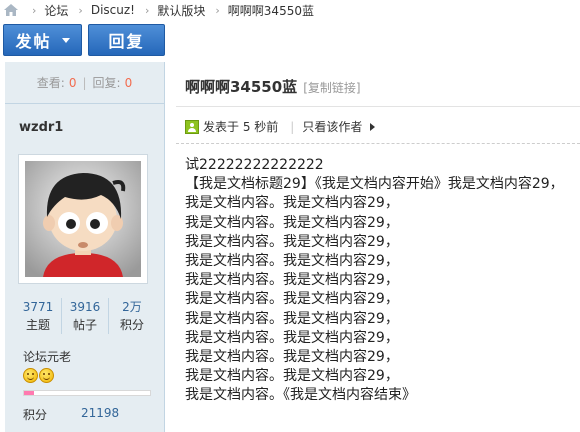  I want to click on author-only-link: 只看该作者, so click(332, 126).